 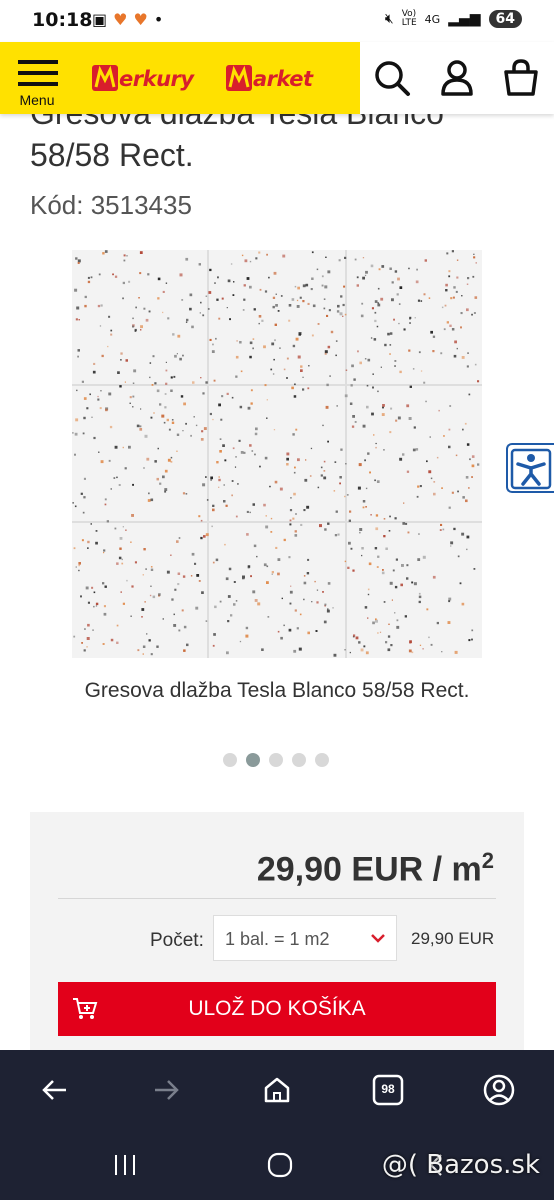 What do you see at coordinates (432, 19) in the screenshot?
I see `4g-icon: 4G` at bounding box center [432, 19].